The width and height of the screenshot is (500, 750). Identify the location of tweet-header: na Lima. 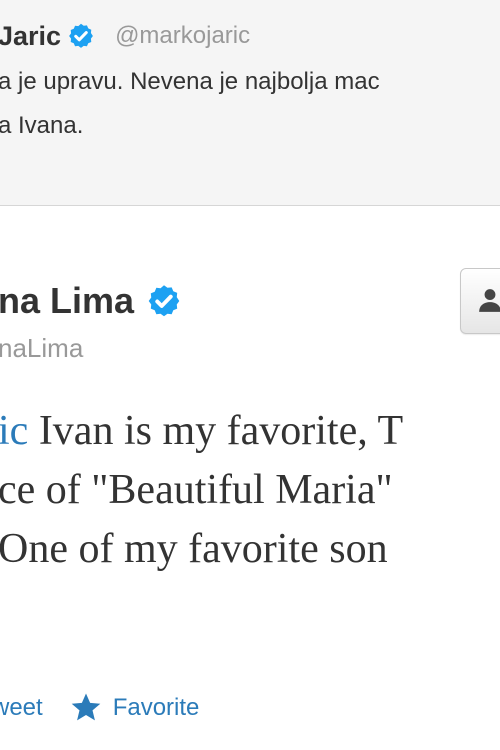
(91, 301).